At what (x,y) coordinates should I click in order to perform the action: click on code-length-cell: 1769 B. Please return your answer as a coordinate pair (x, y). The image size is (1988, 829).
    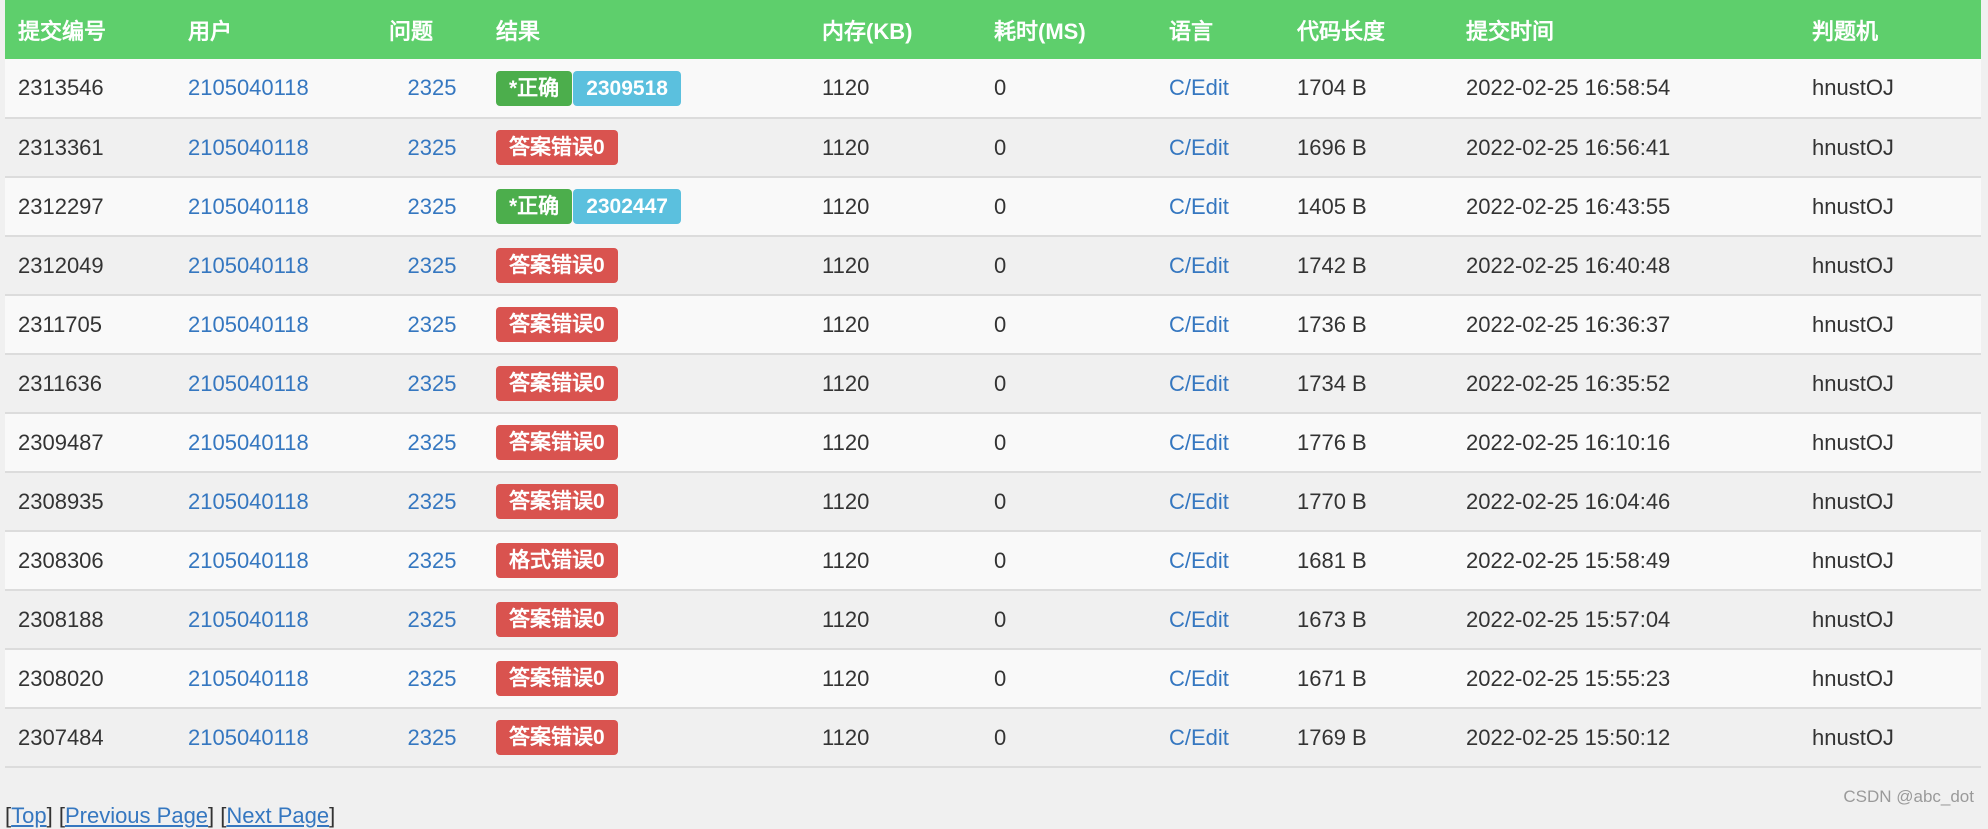
    Looking at the image, I should click on (1332, 737).